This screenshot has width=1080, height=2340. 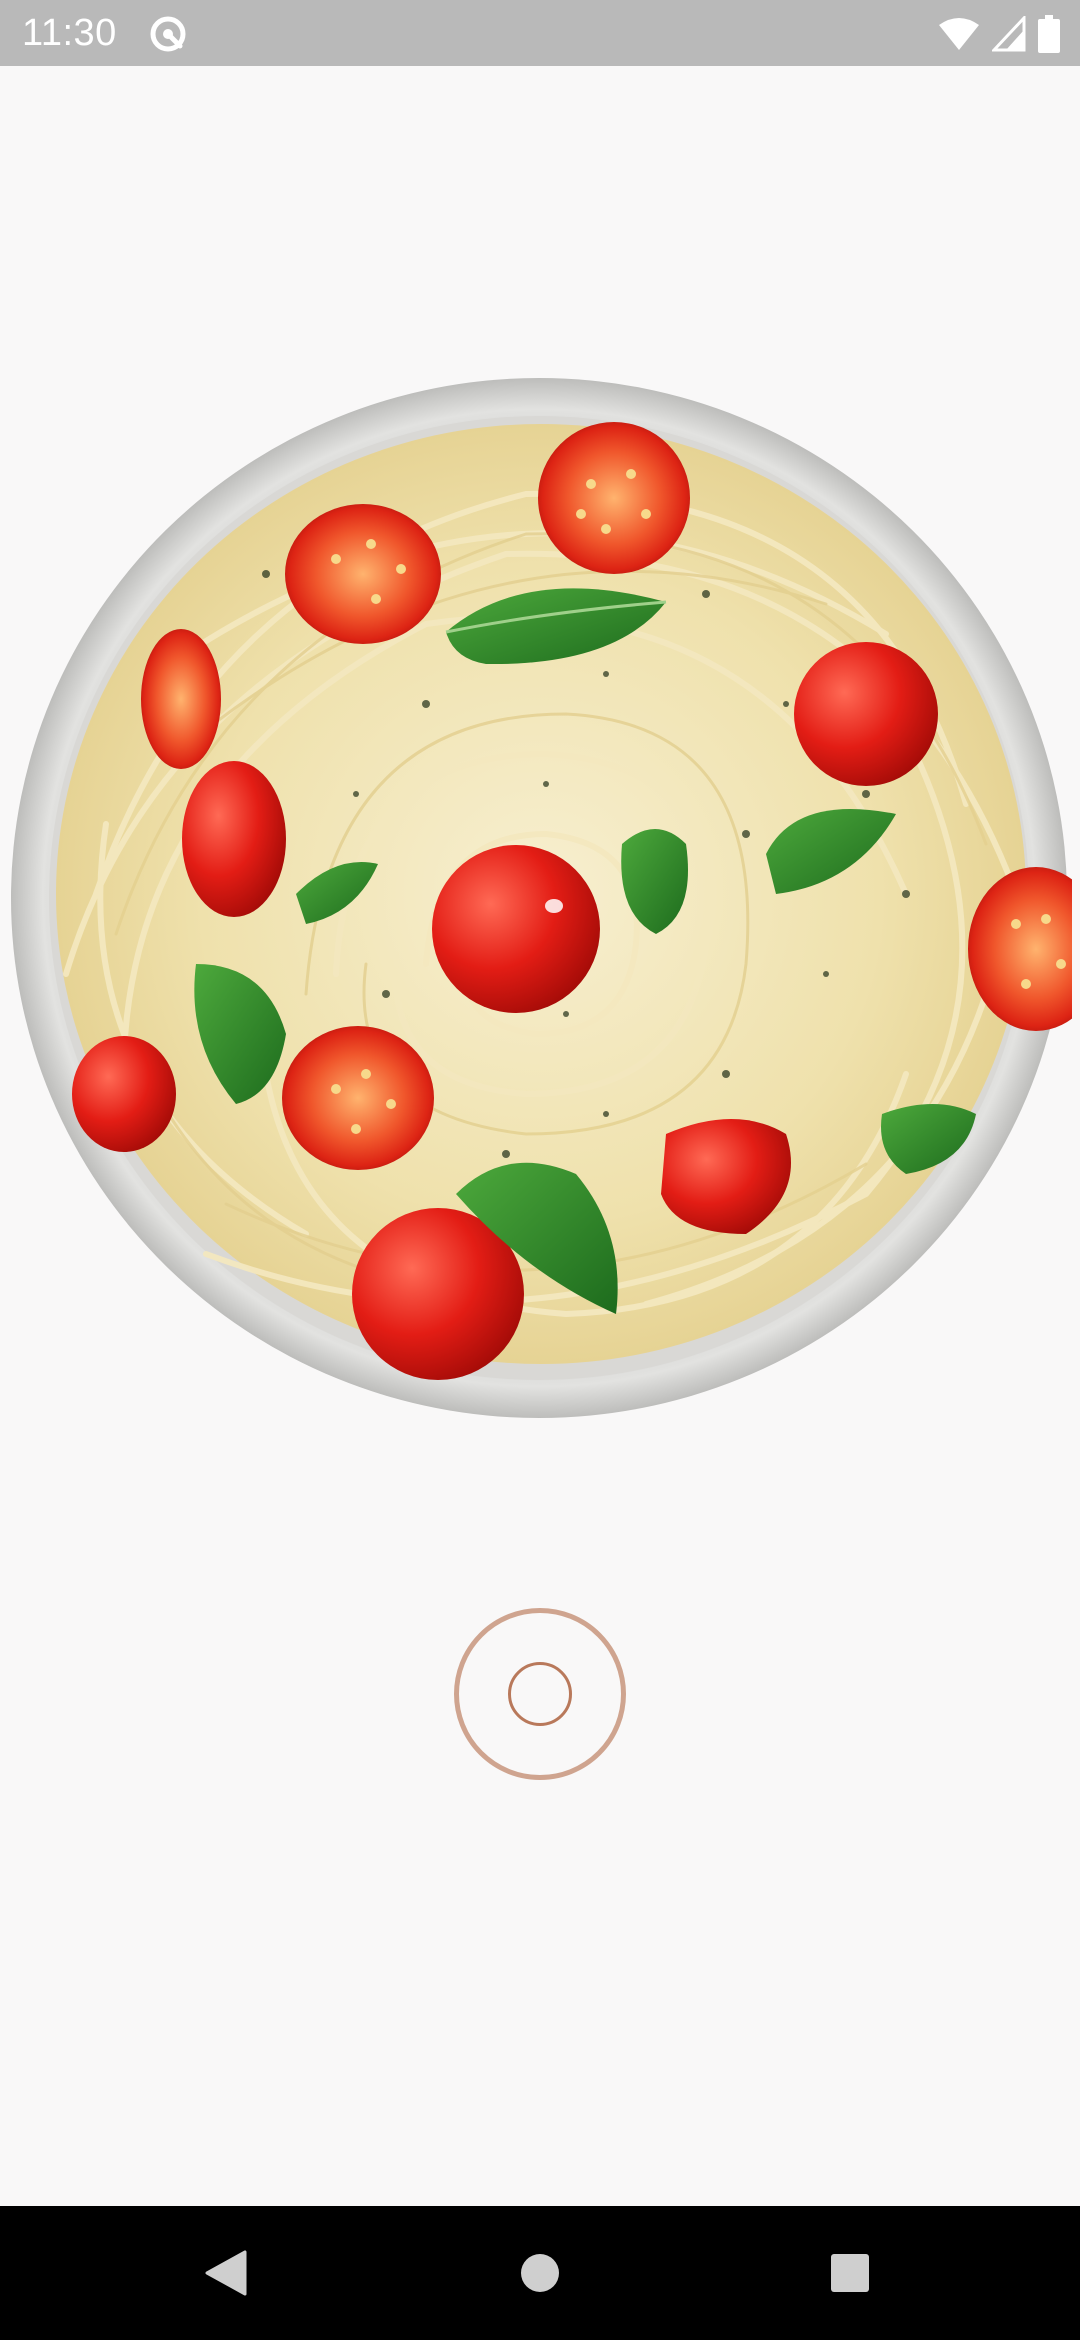 I want to click on status-time: 11:30, so click(x=69, y=33).